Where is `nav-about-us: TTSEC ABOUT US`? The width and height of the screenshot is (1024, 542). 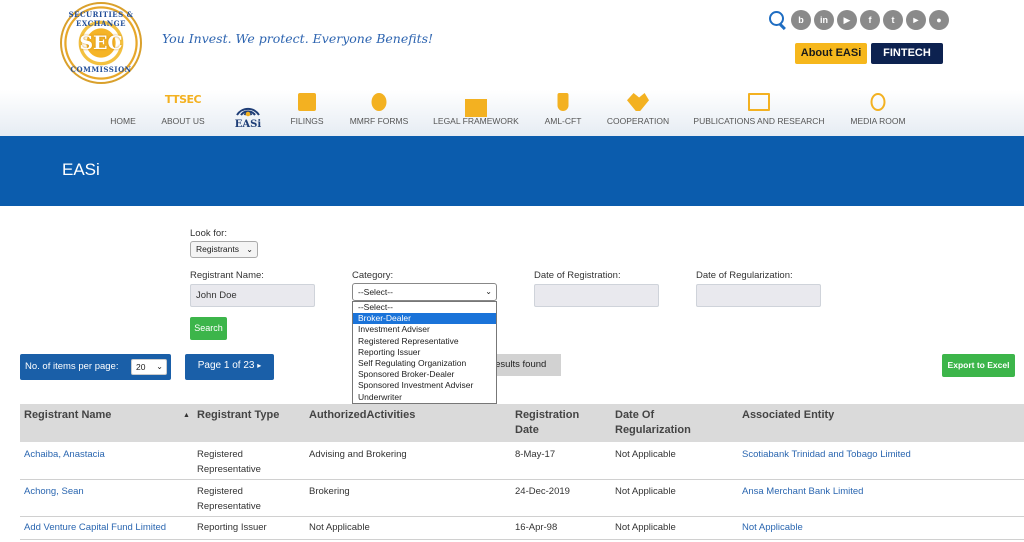 nav-about-us: TTSEC ABOUT US is located at coordinates (183, 113).